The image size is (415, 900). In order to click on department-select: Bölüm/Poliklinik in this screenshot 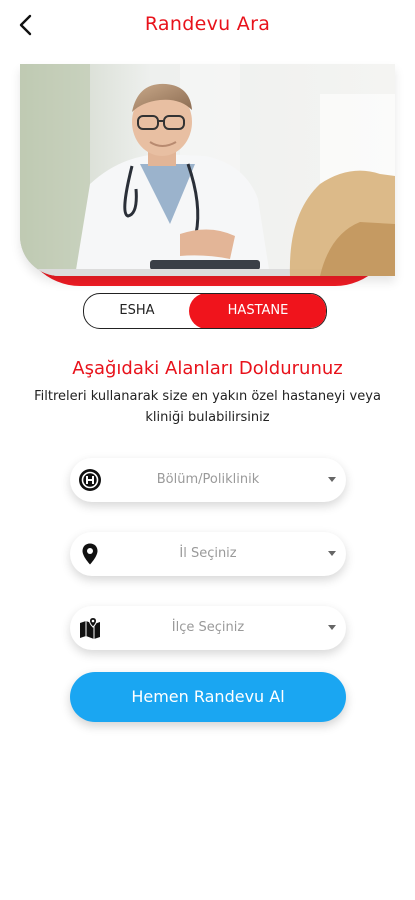, I will do `click(208, 480)`.